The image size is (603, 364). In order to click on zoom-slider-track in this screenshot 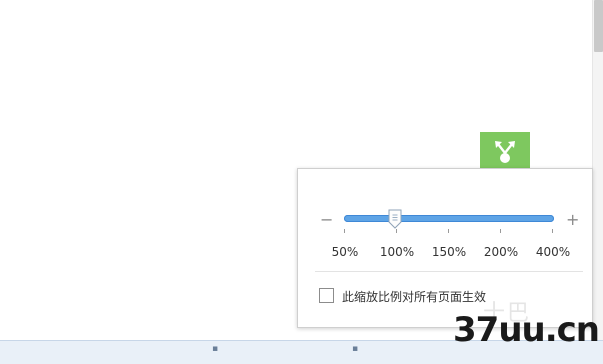, I will do `click(449, 218)`.